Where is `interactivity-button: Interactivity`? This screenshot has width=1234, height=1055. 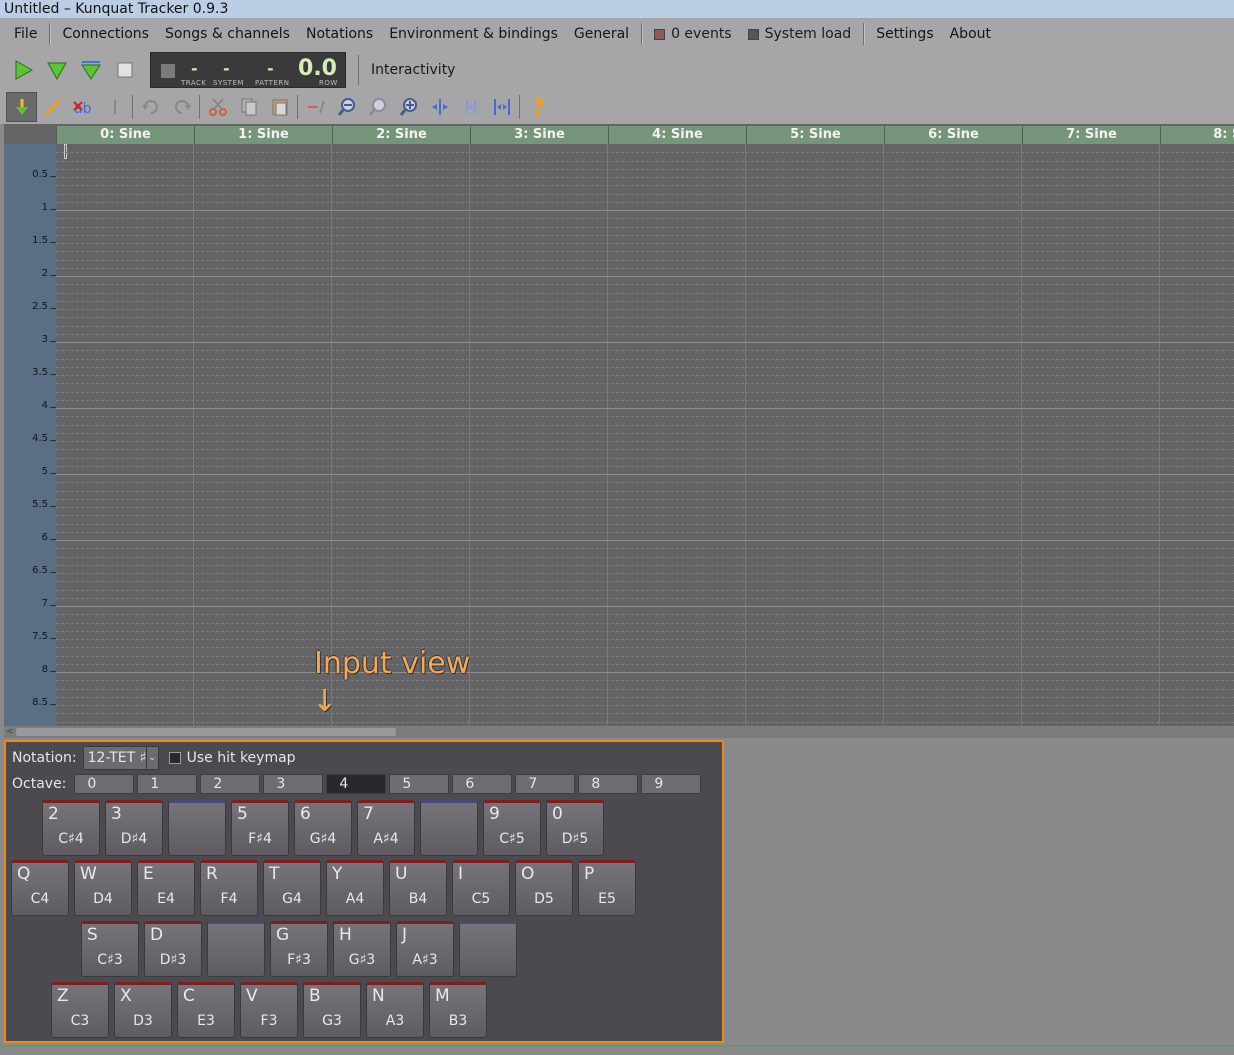
interactivity-button: Interactivity is located at coordinates (406, 70).